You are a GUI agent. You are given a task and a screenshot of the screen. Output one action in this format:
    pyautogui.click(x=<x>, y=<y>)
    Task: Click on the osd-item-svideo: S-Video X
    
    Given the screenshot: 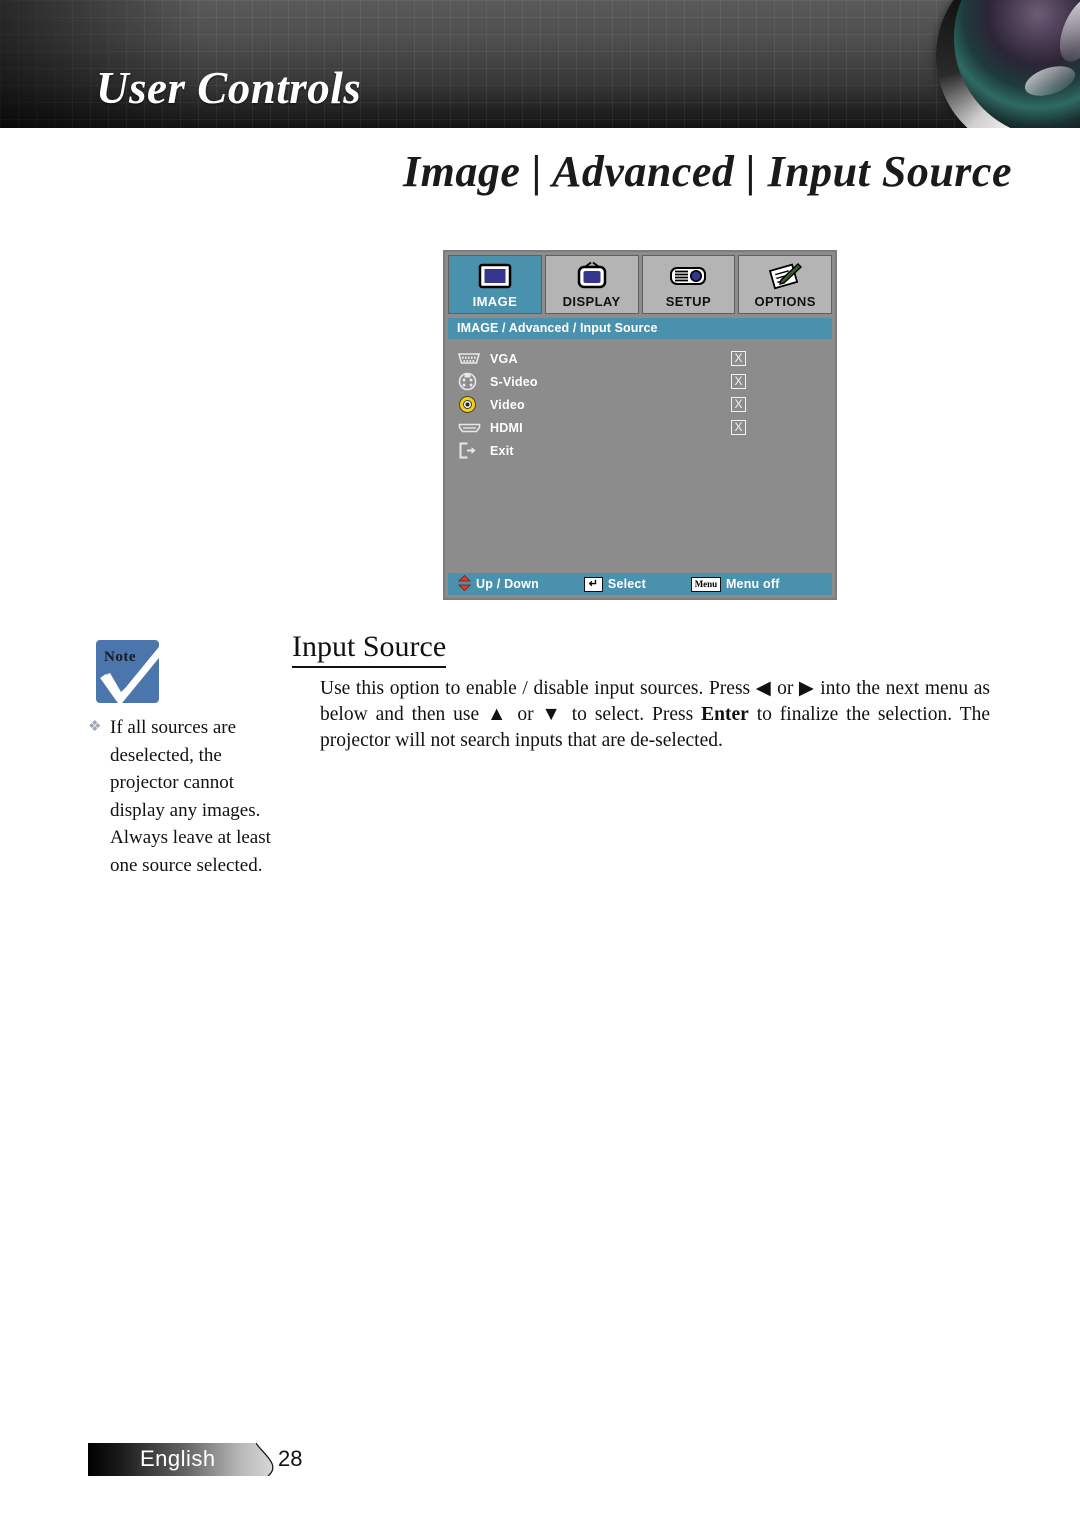 What is the action you would take?
    pyautogui.click(x=640, y=381)
    